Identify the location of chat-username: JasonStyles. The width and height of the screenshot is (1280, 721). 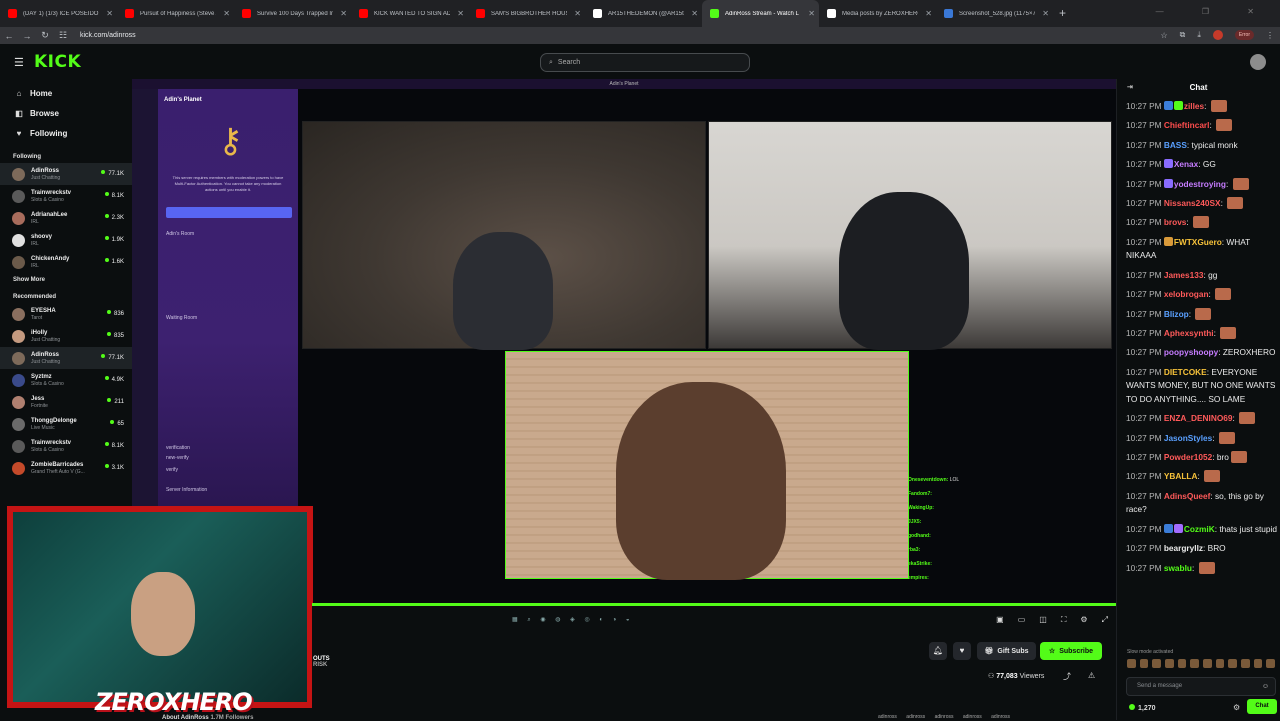
(1188, 438).